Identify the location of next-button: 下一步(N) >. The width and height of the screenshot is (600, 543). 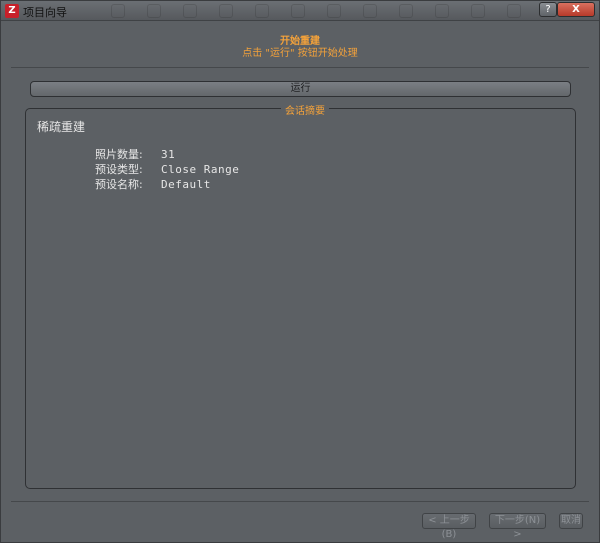
(517, 526).